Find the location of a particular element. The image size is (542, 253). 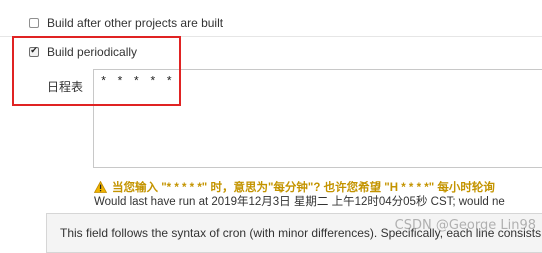

build-periodically-checkbox: ✔ is located at coordinates (34, 52).